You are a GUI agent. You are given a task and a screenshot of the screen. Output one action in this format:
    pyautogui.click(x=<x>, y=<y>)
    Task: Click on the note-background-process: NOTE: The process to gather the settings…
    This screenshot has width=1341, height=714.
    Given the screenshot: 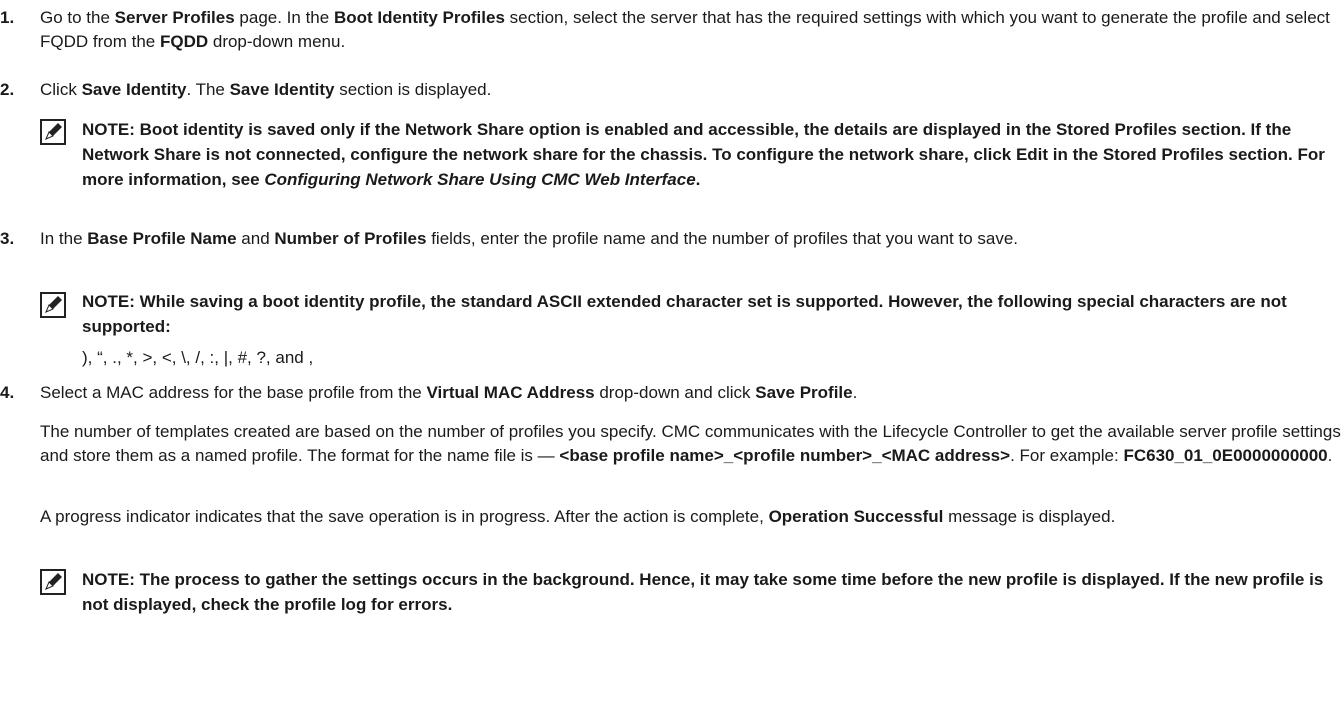 What is the action you would take?
    pyautogui.click(x=706, y=592)
    